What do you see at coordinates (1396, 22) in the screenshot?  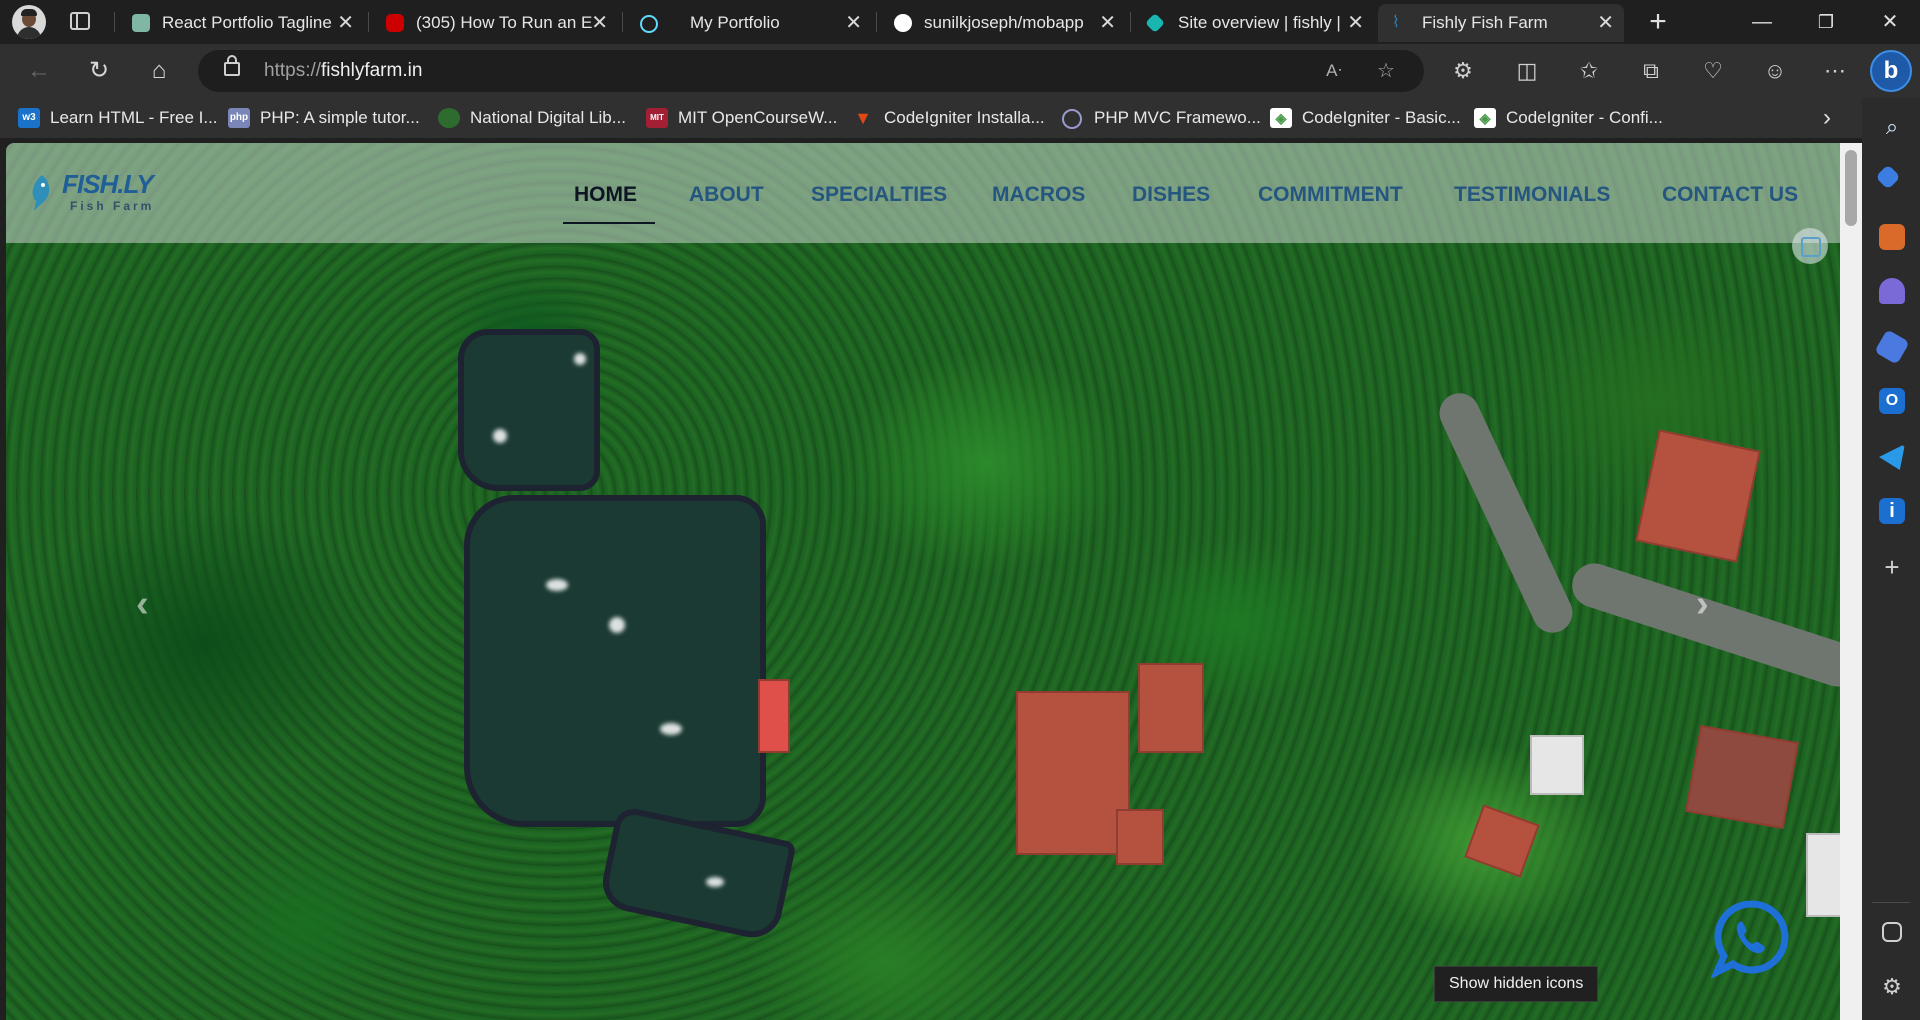 I see `fishly-icon: ⌇` at bounding box center [1396, 22].